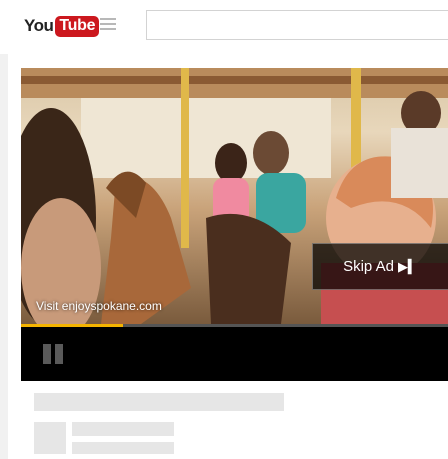 The image size is (448, 459). I want to click on channel-placeholder, so click(123, 429).